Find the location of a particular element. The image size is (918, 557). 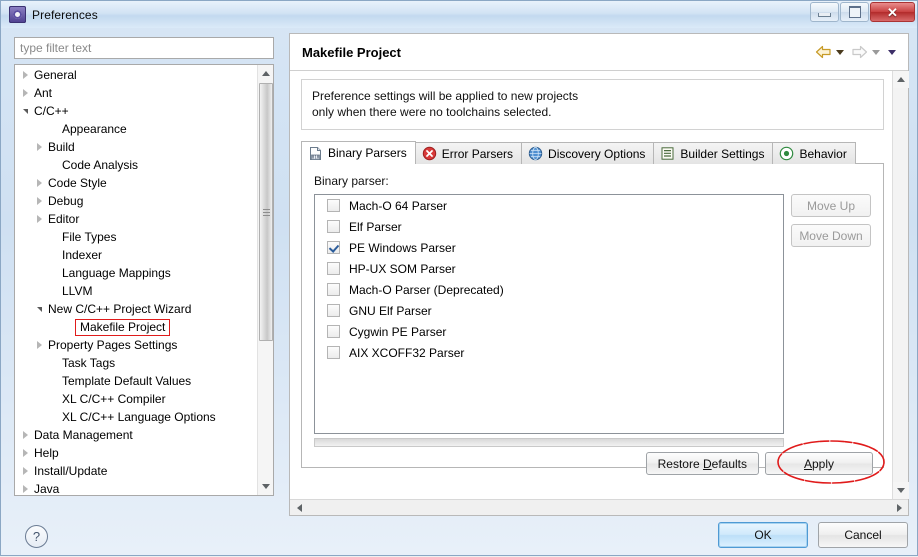

tree-item-llvm: LLVM is located at coordinates (136, 291).